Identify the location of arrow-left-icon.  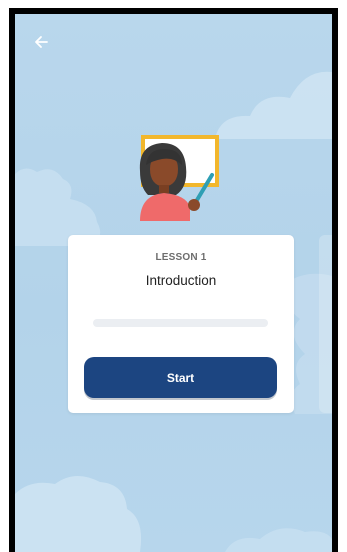
(41, 42).